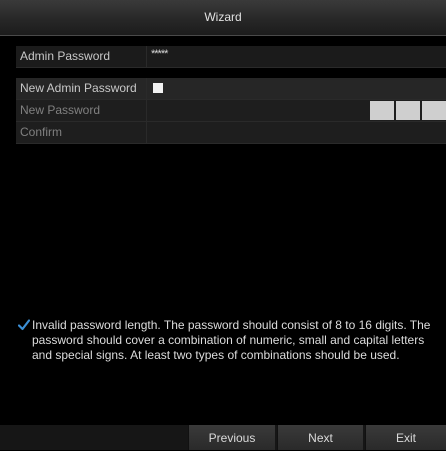 This screenshot has width=446, height=451. I want to click on admin-password-label: Admin Password, so click(81, 56).